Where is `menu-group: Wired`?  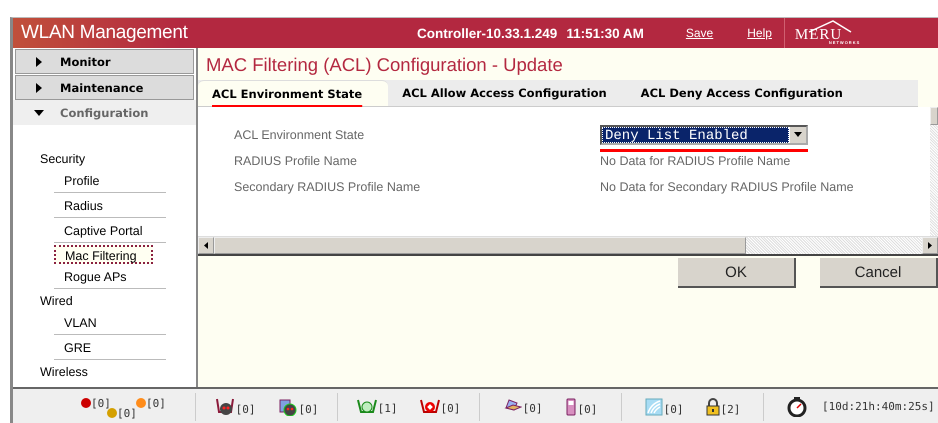 menu-group: Wired is located at coordinates (118, 301).